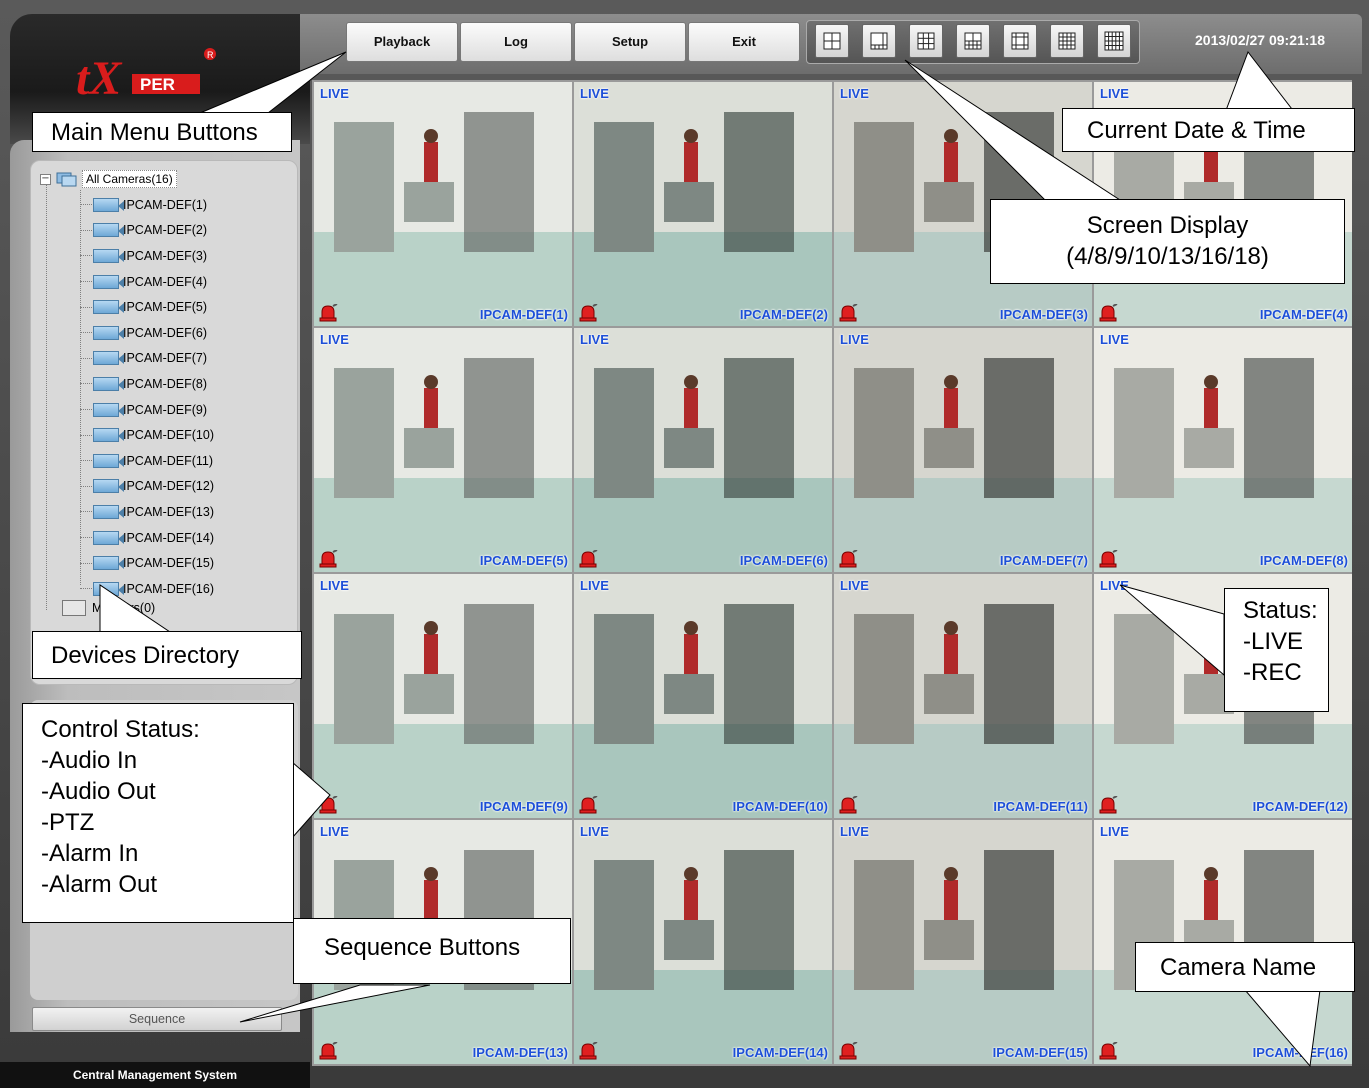  What do you see at coordinates (1043, 314) in the screenshot?
I see `camera-name: IPCAM-DEF(3)` at bounding box center [1043, 314].